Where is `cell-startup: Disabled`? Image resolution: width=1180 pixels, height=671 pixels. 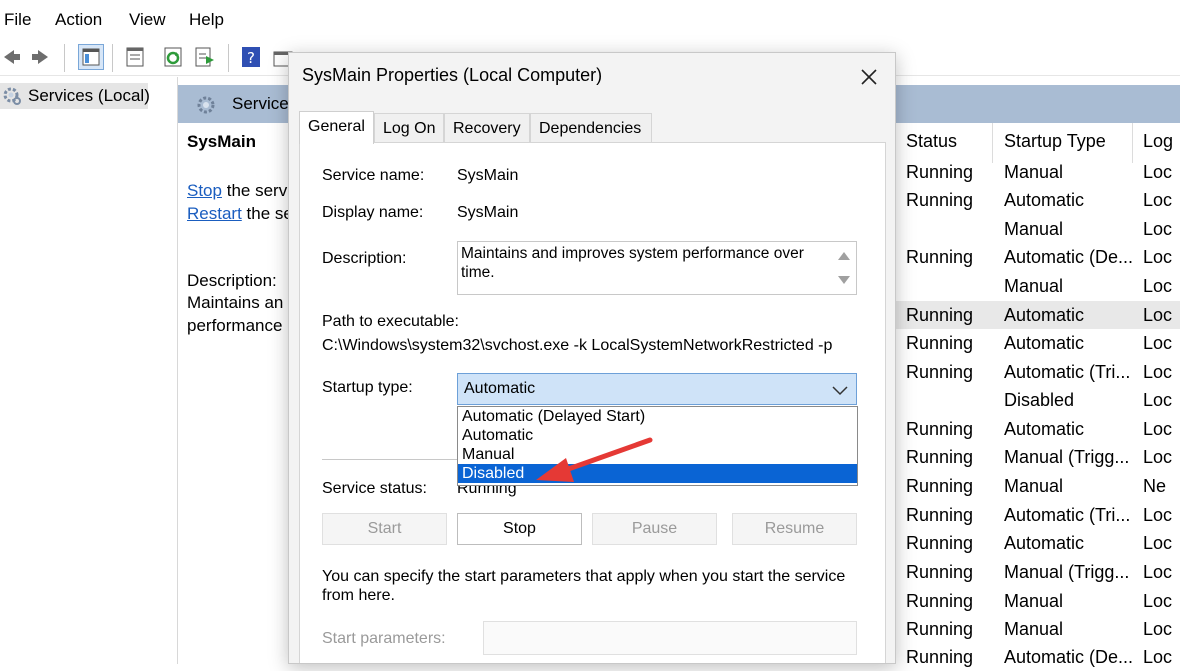 cell-startup: Disabled is located at coordinates (1039, 400).